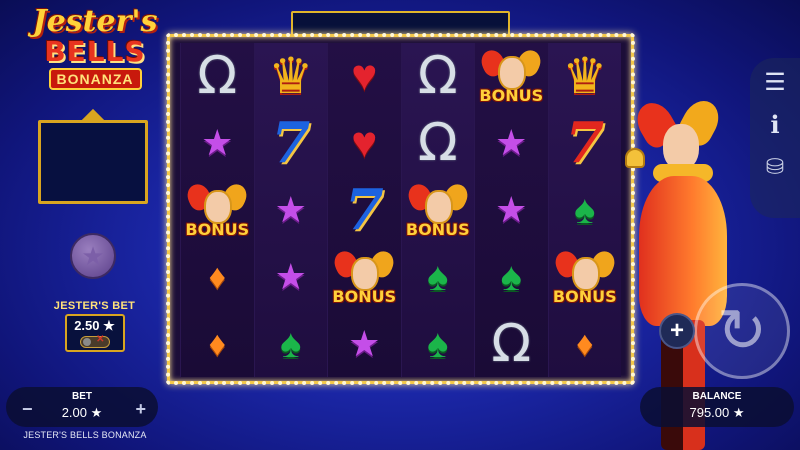 The height and width of the screenshot is (450, 800). I want to click on logo-line-1: Jester's, so click(95, 21).